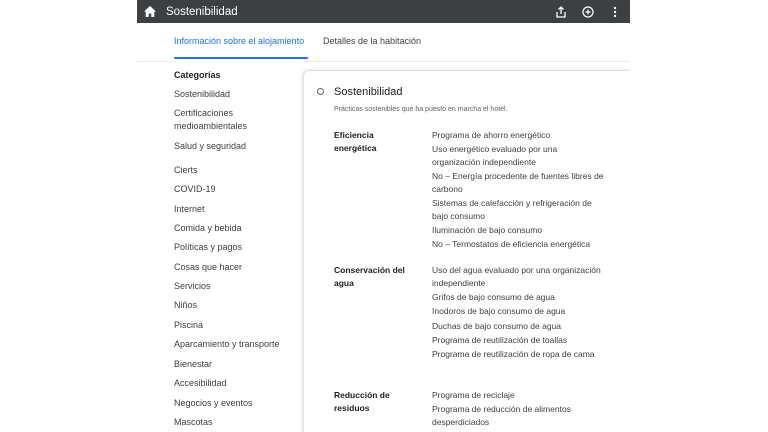  I want to click on home-icon, so click(150, 11).